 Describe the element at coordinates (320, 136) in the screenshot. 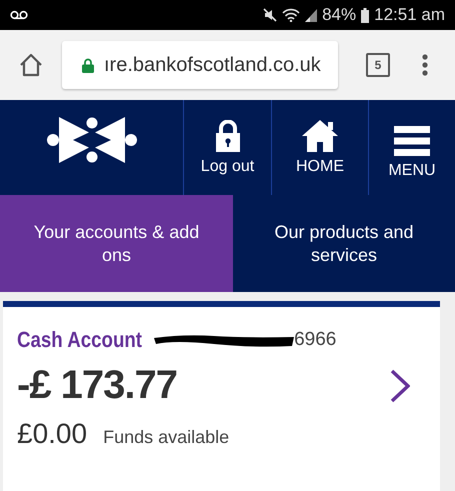

I see `house-icon` at that location.